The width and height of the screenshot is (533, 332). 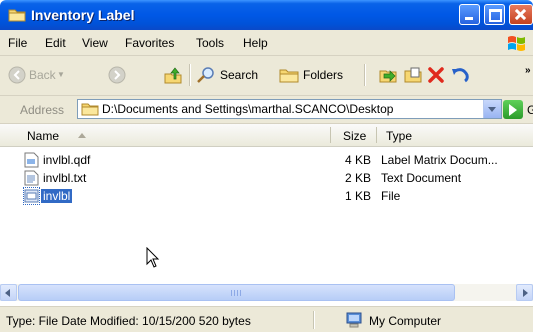 I want to click on delete-icon, so click(x=436, y=75).